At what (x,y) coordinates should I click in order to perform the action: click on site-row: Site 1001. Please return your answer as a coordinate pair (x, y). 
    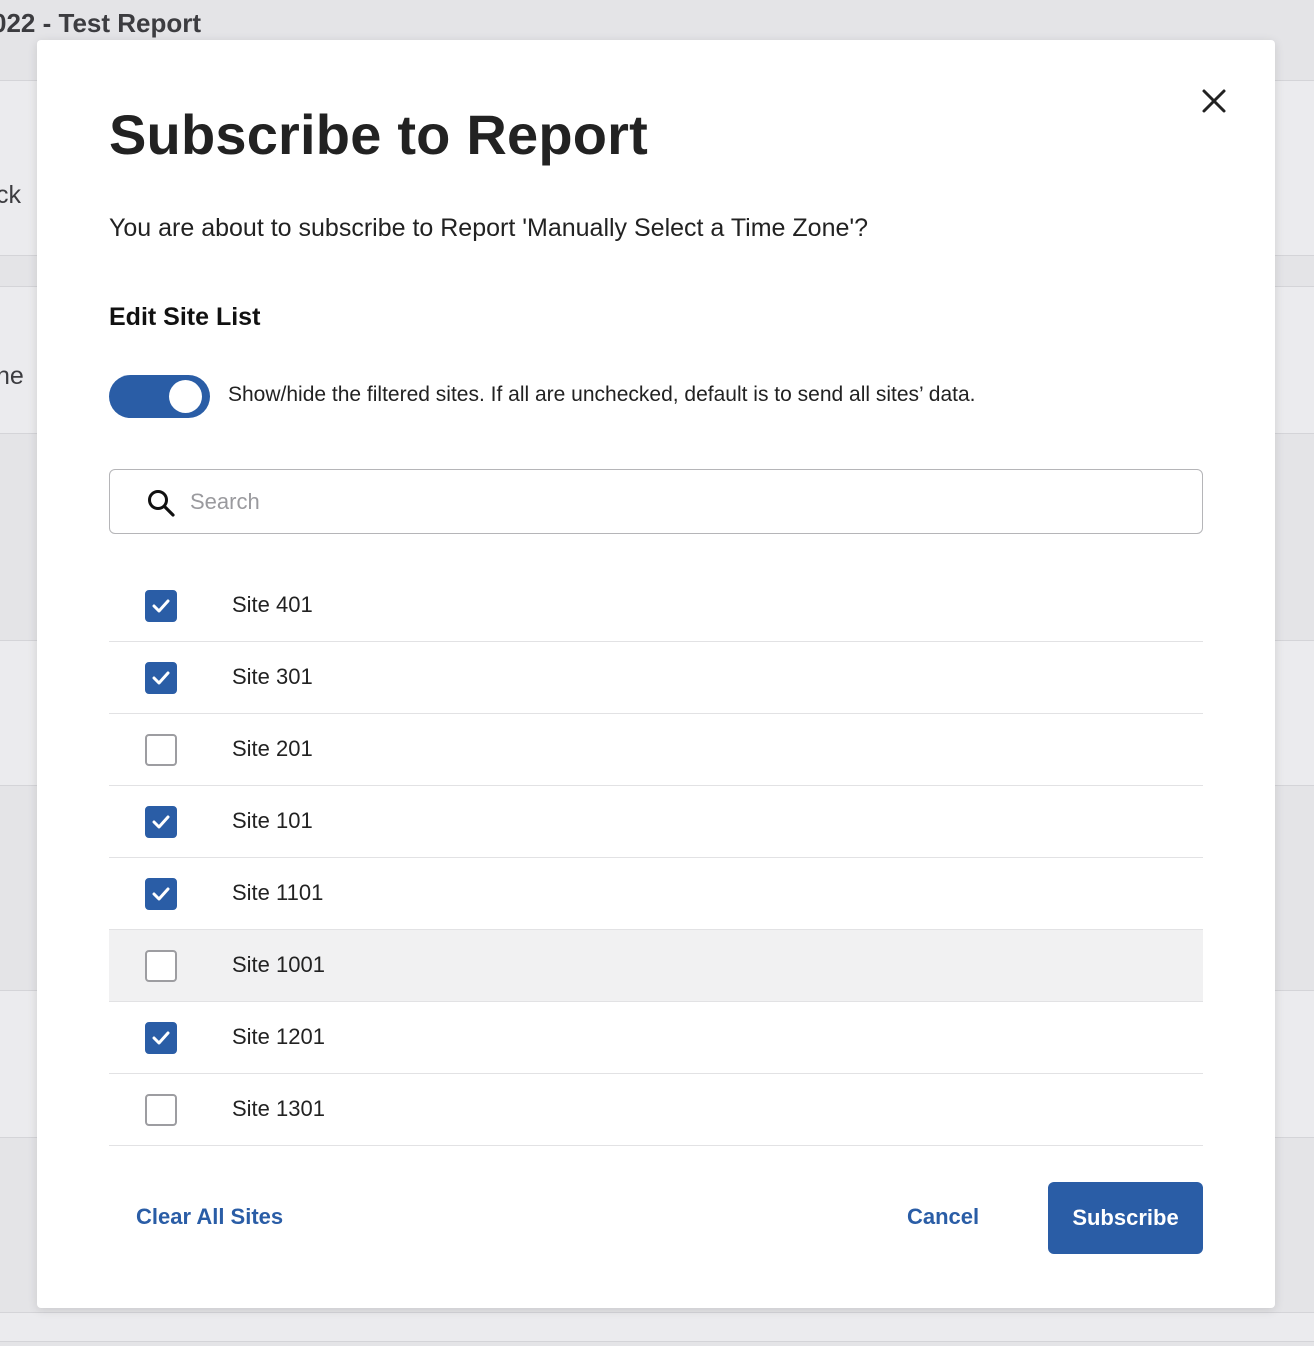
    Looking at the image, I should click on (656, 966).